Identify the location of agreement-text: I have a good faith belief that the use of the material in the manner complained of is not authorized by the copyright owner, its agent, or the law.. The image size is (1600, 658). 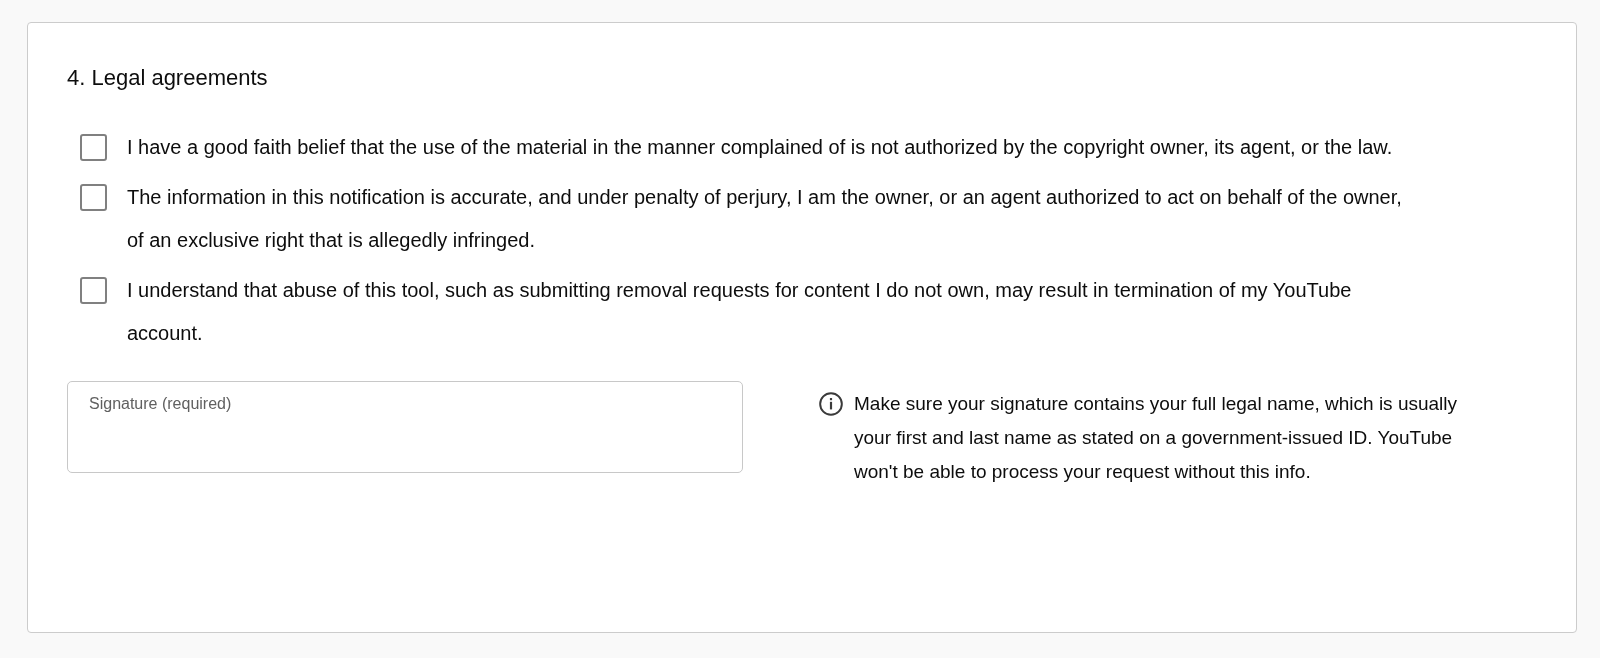
(760, 147).